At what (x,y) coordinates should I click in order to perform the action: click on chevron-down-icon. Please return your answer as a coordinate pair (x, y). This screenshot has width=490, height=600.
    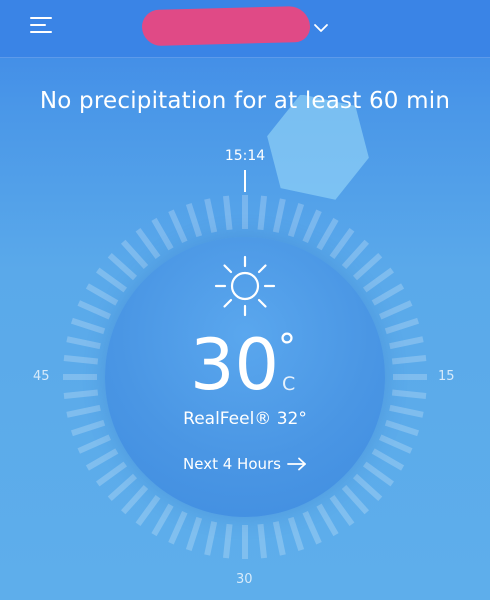
    Looking at the image, I should click on (321, 28).